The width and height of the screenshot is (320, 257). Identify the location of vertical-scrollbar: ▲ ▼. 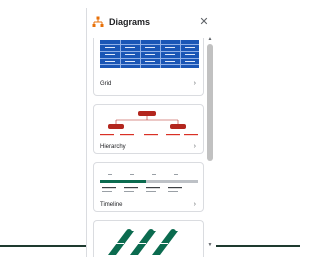
(210, 146).